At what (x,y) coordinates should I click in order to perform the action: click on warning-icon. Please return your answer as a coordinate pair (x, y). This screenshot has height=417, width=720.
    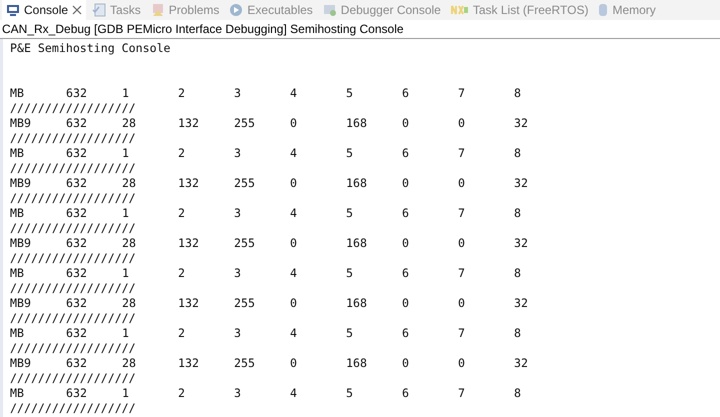
    Looking at the image, I should click on (157, 10).